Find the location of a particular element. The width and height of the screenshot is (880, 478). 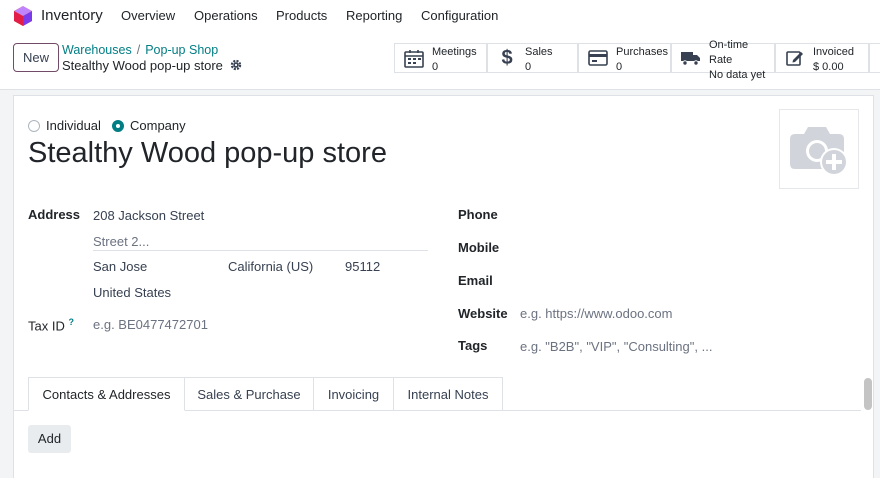

breadcrumb-popup-shop: Pop-up Shop is located at coordinates (181, 50).